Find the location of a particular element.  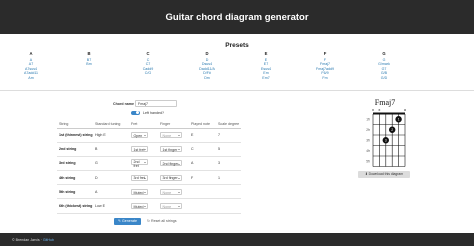

download-label: Download this diagram is located at coordinates (386, 174).